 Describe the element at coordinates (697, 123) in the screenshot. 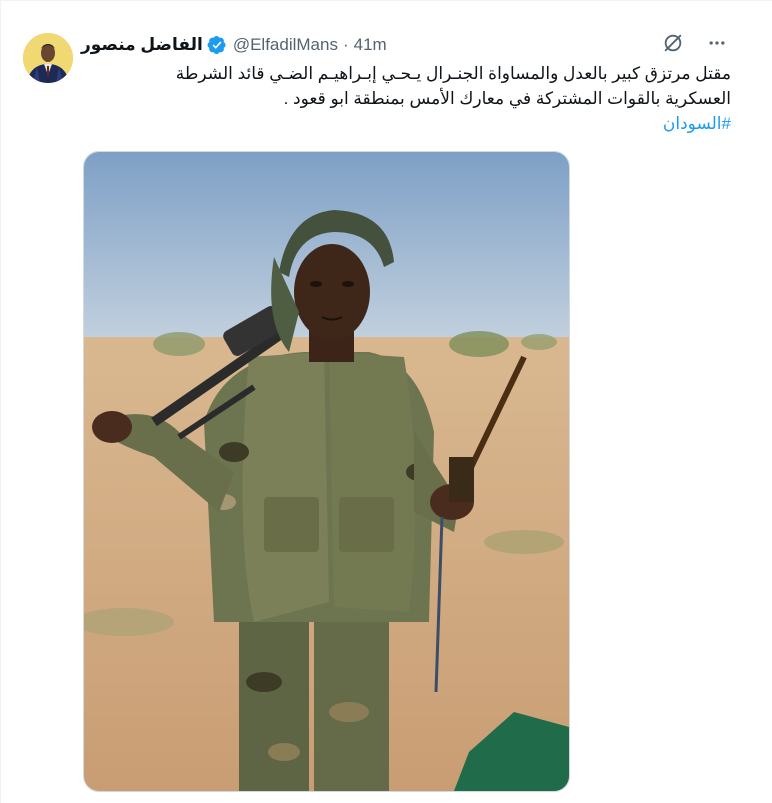

I see `hashtag-link: #السودان` at that location.